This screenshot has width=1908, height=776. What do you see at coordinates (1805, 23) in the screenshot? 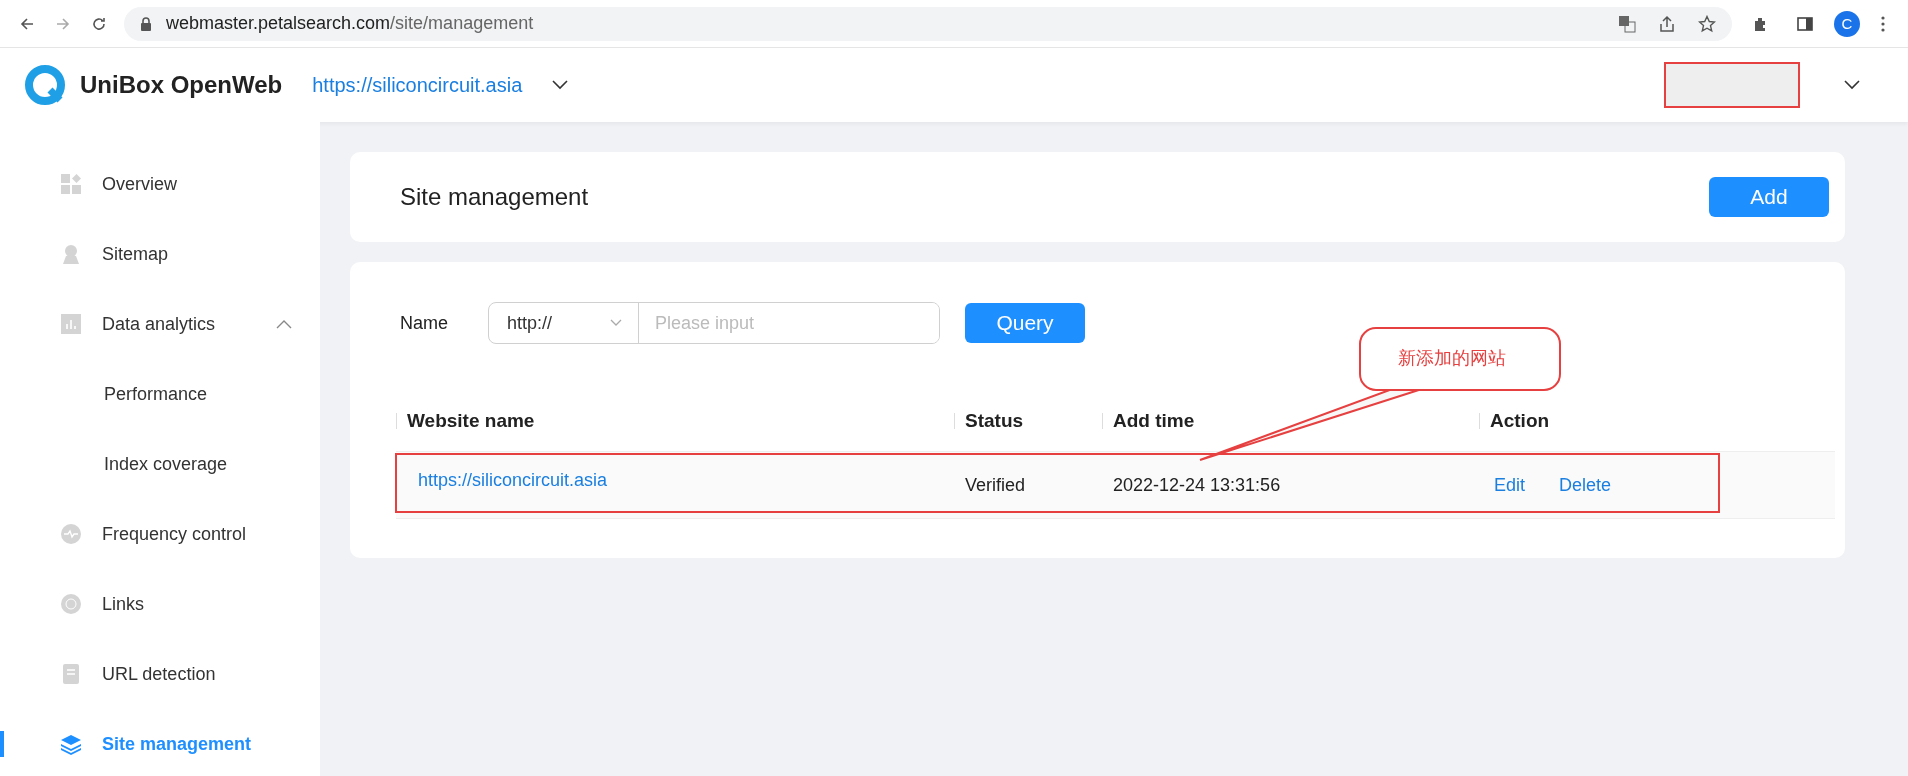
I see `side-panel-icon` at bounding box center [1805, 23].